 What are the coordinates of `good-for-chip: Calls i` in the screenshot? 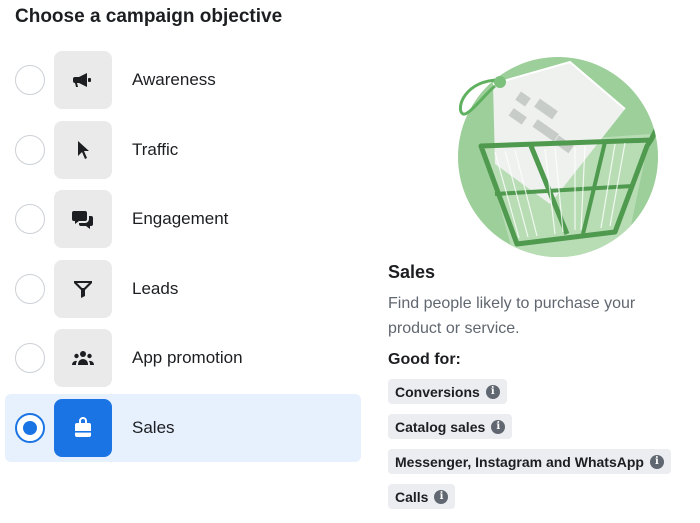 It's located at (422, 496).